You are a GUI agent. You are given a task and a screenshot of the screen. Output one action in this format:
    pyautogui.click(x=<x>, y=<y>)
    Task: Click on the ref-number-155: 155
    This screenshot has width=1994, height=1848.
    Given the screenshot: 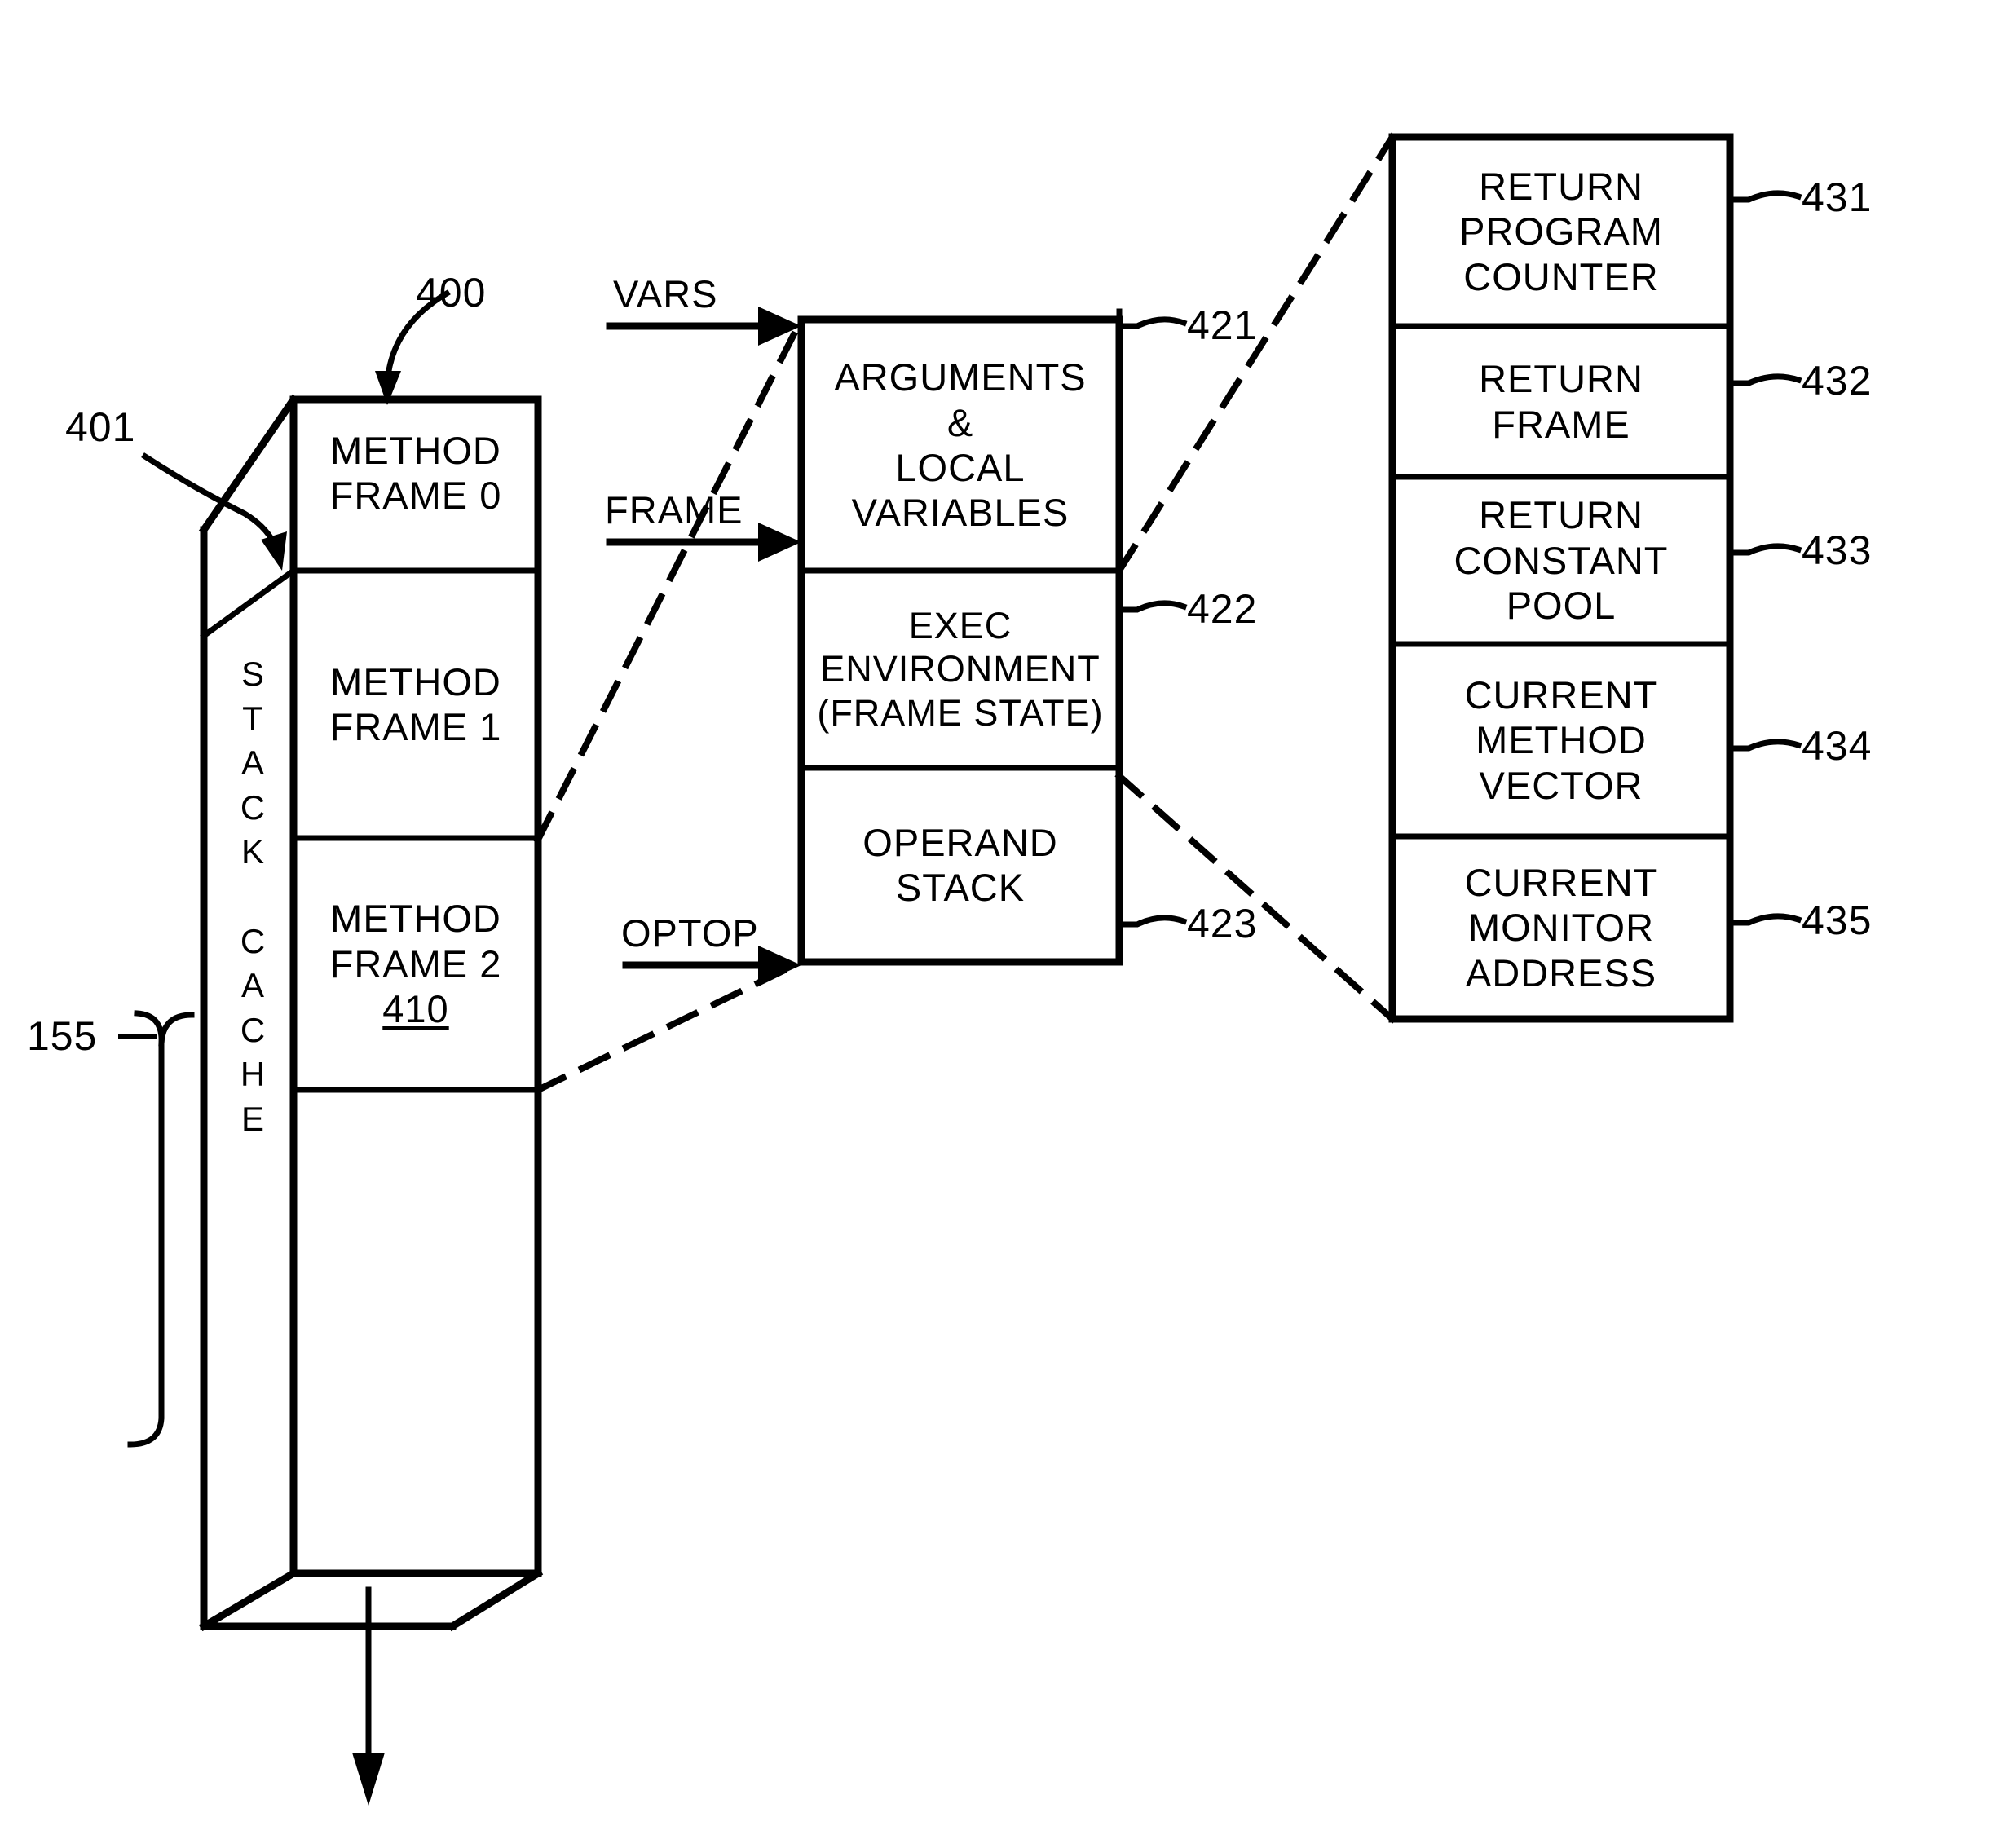 What is the action you would take?
    pyautogui.click(x=63, y=1036)
    